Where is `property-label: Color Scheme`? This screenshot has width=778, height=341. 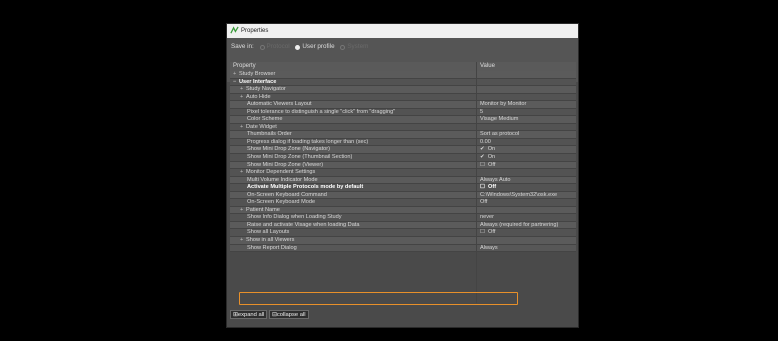 property-label: Color Scheme is located at coordinates (265, 119).